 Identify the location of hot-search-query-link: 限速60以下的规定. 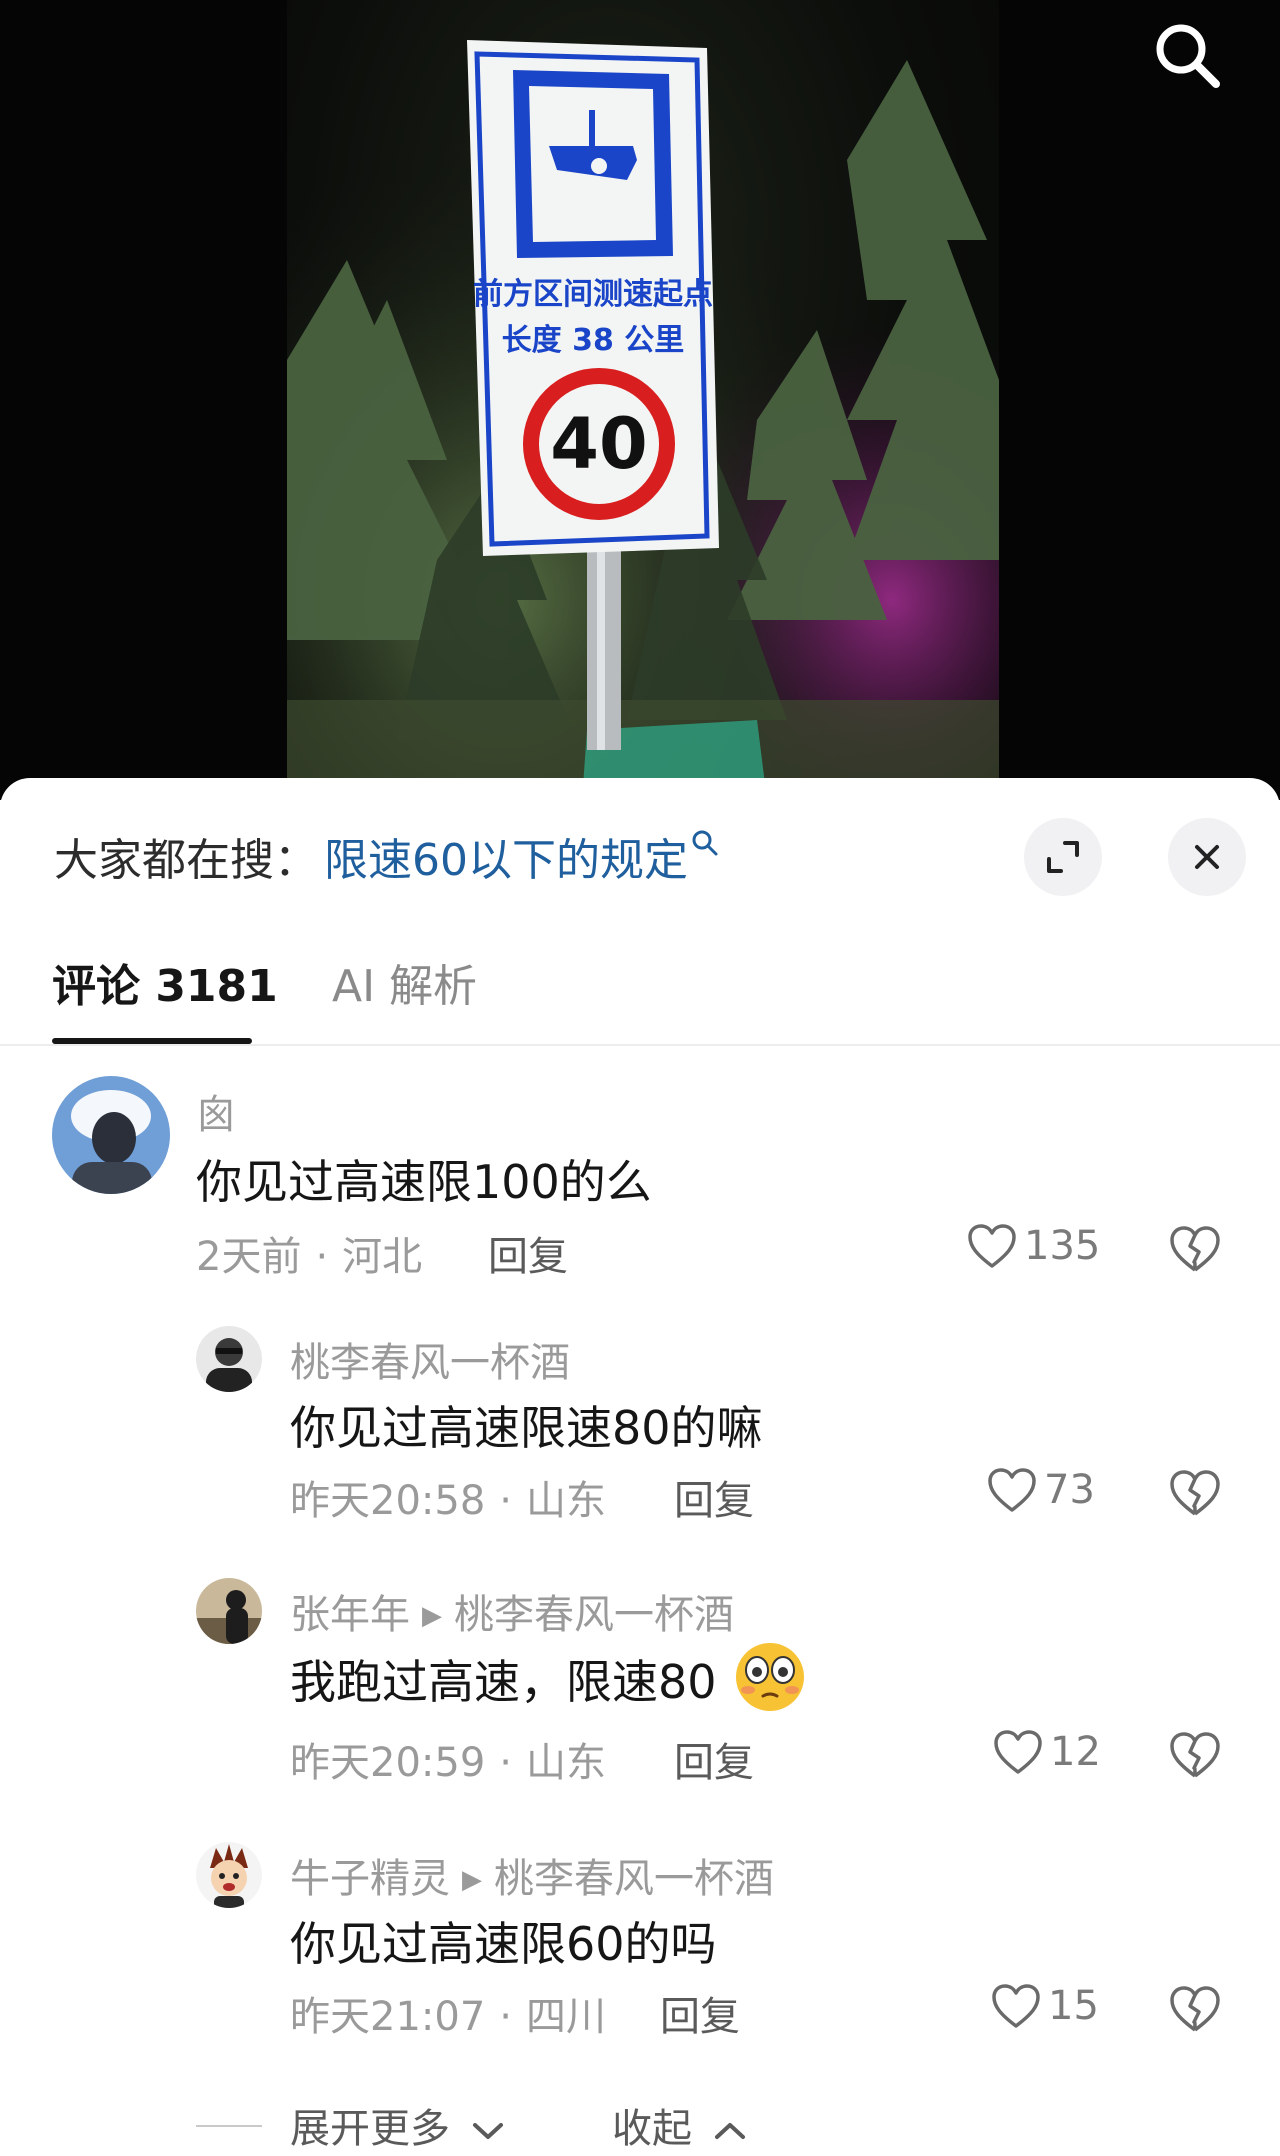
(506, 856).